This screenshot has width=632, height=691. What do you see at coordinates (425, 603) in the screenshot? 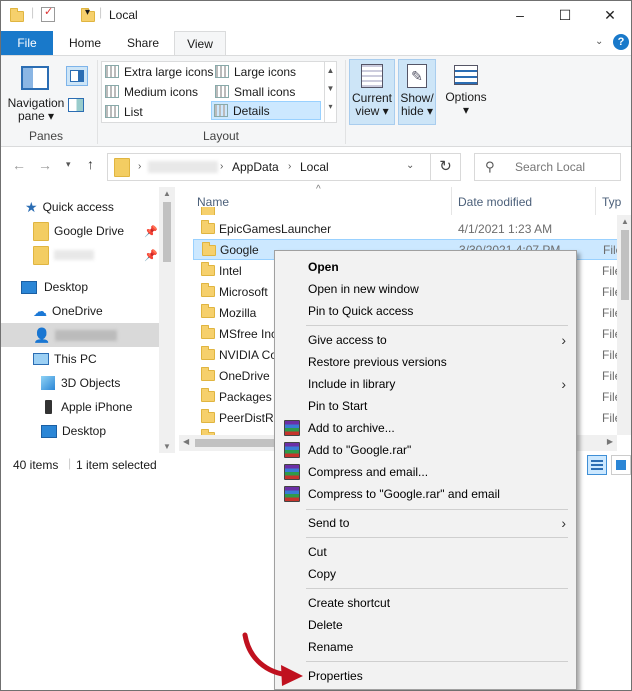
I see `menu-create-shortcut: Create shortcut` at bounding box center [425, 603].